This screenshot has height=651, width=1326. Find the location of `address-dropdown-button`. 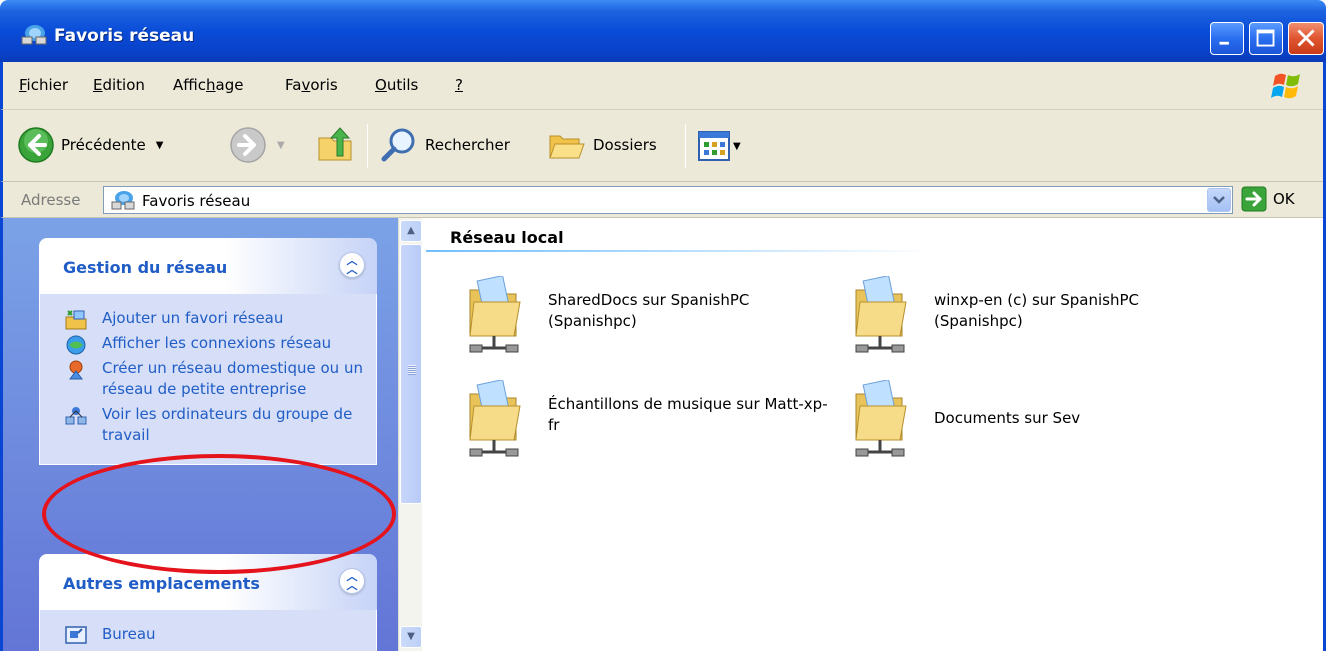

address-dropdown-button is located at coordinates (1219, 200).